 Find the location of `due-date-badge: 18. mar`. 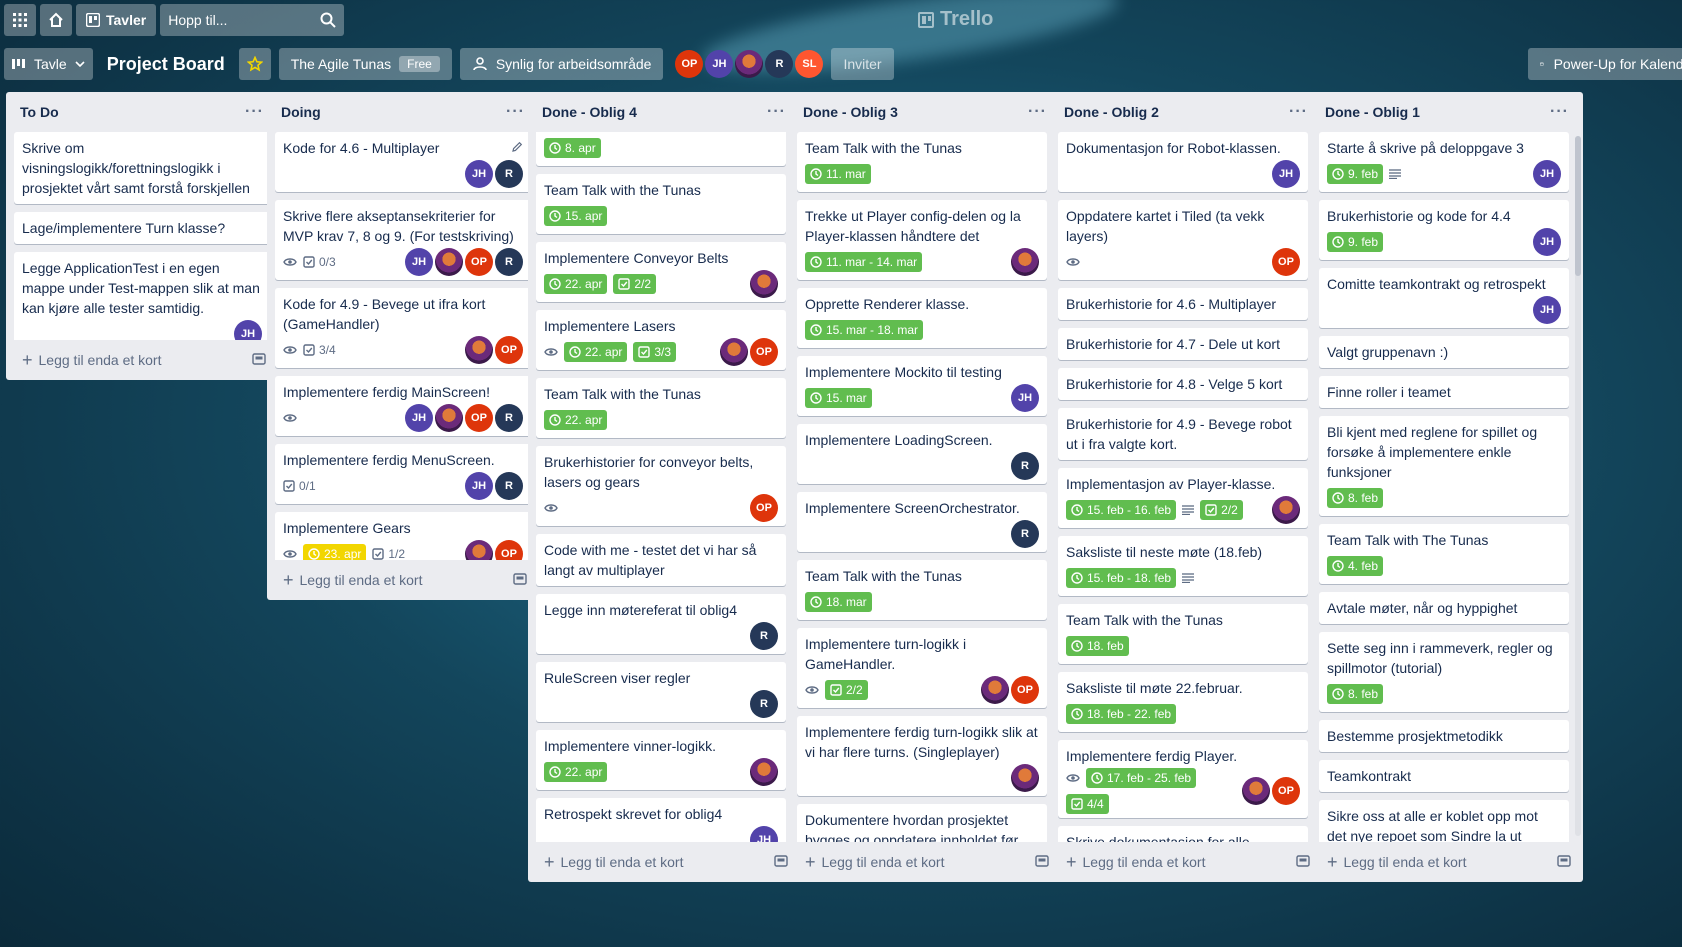

due-date-badge: 18. mar is located at coordinates (838, 602).